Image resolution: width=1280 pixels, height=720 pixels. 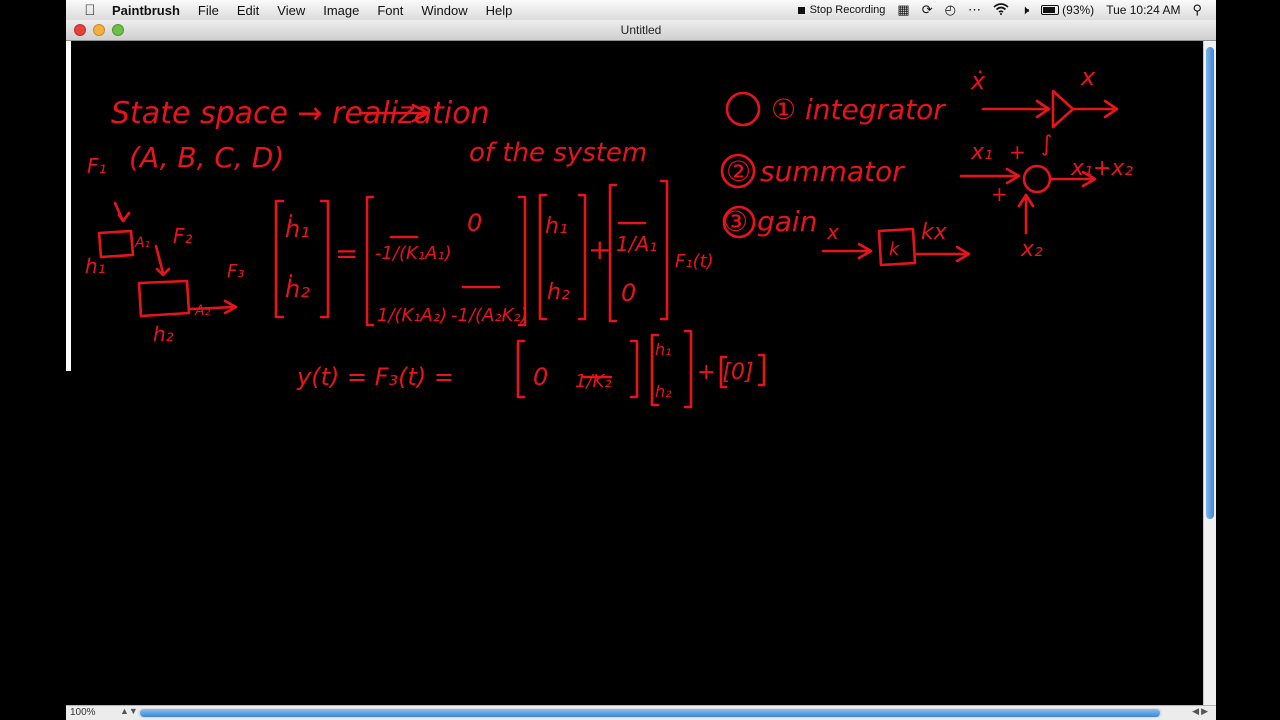 I want to click on bracket-b-right, so click(x=664, y=250).